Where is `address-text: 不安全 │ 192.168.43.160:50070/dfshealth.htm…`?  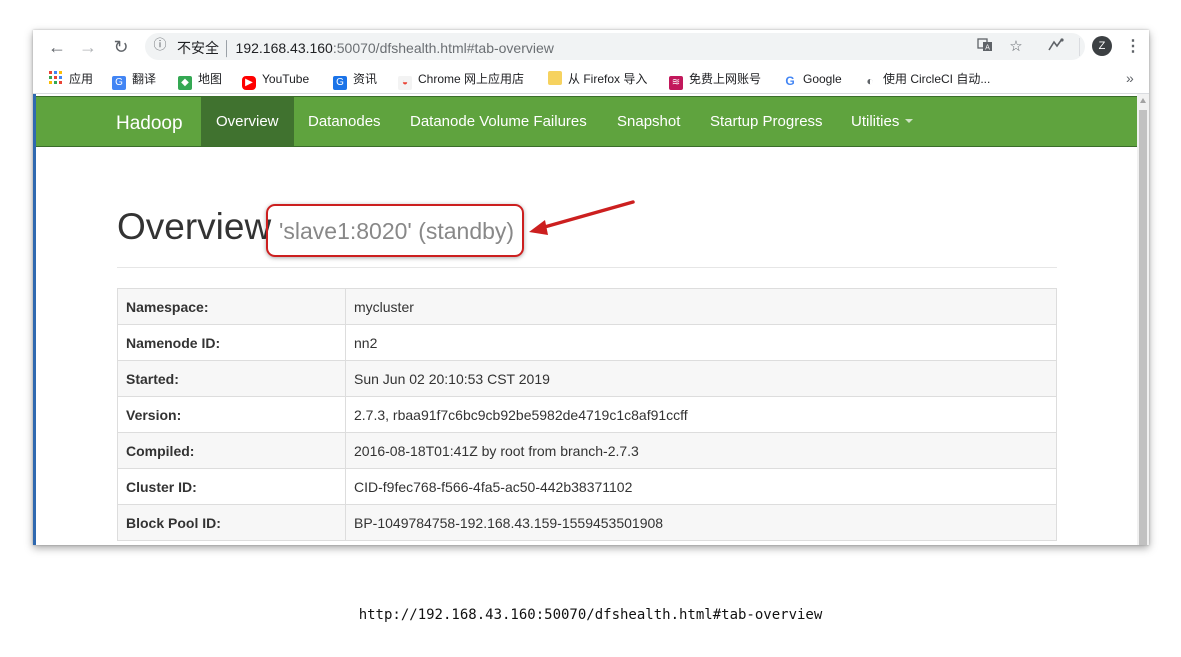
address-text: 不安全 │ 192.168.43.160:50070/dfshealth.htm… is located at coordinates (365, 48).